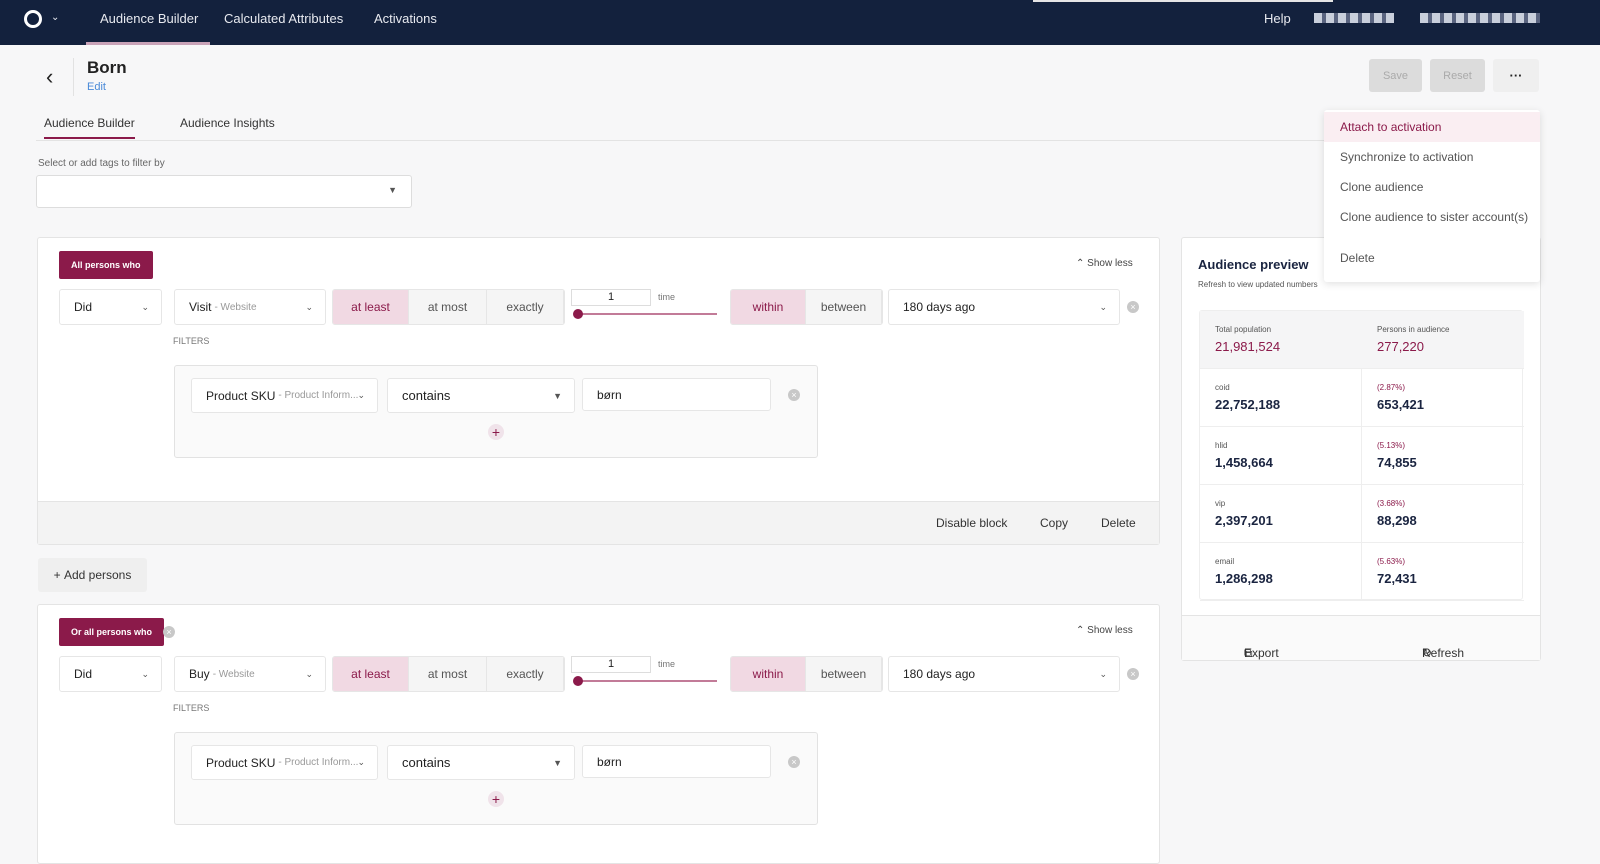 The width and height of the screenshot is (1600, 864). What do you see at coordinates (1457, 75) in the screenshot?
I see `reset-button: Reset` at bounding box center [1457, 75].